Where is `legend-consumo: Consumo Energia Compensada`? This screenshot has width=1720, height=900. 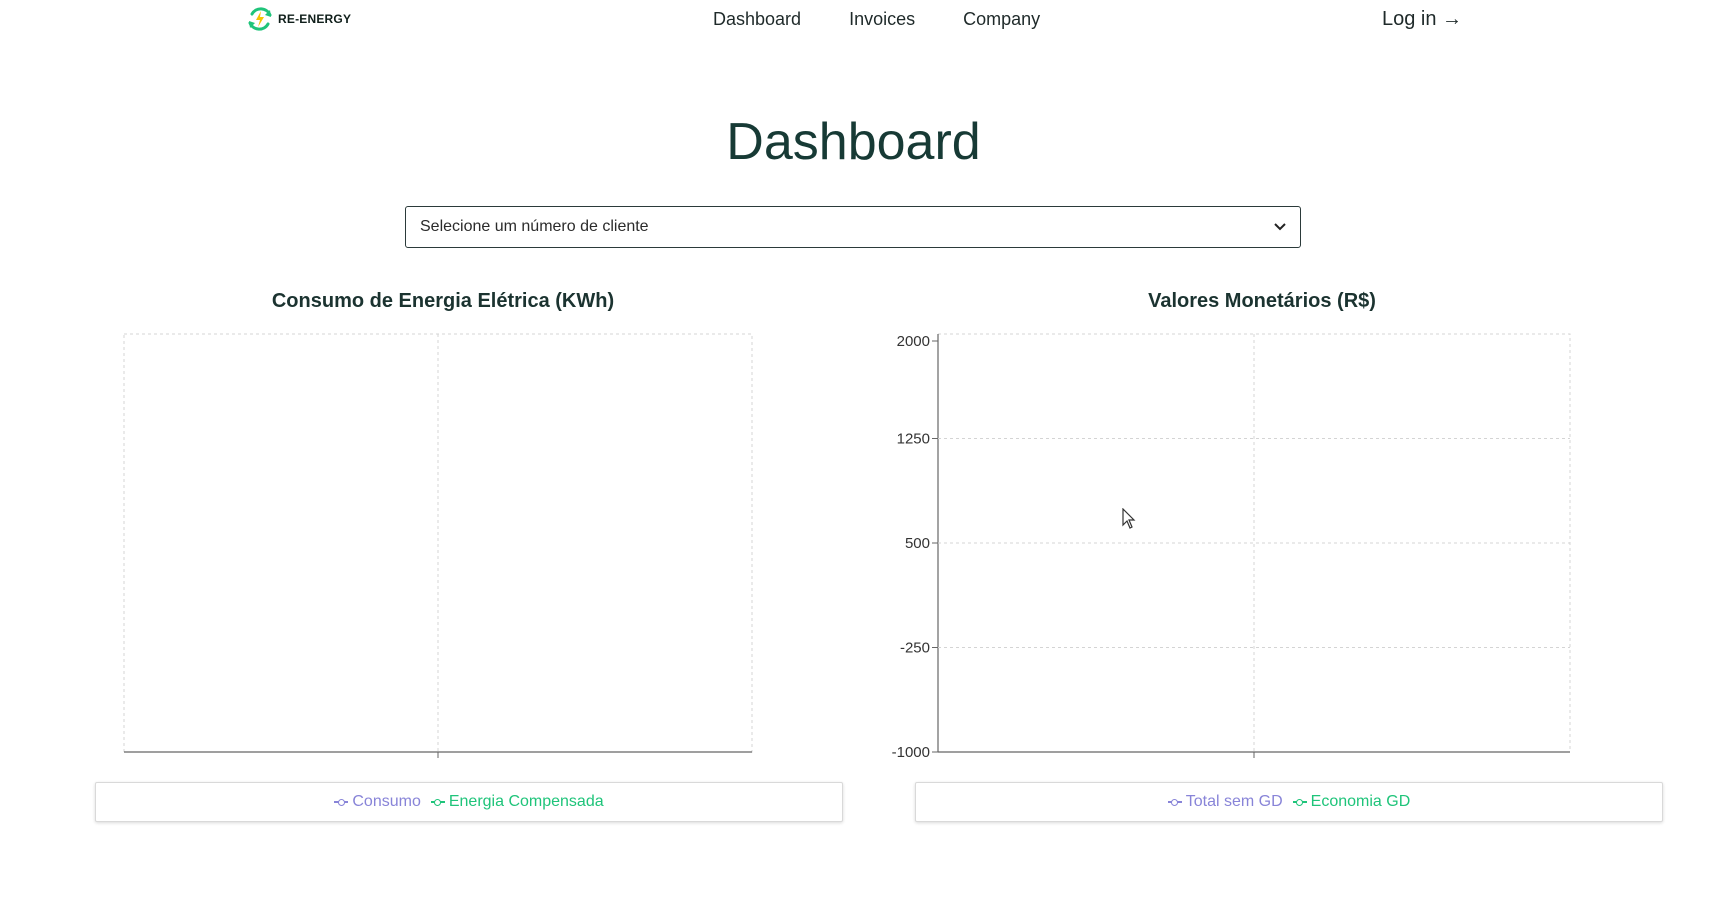 legend-consumo: Consumo Energia Compensada is located at coordinates (469, 802).